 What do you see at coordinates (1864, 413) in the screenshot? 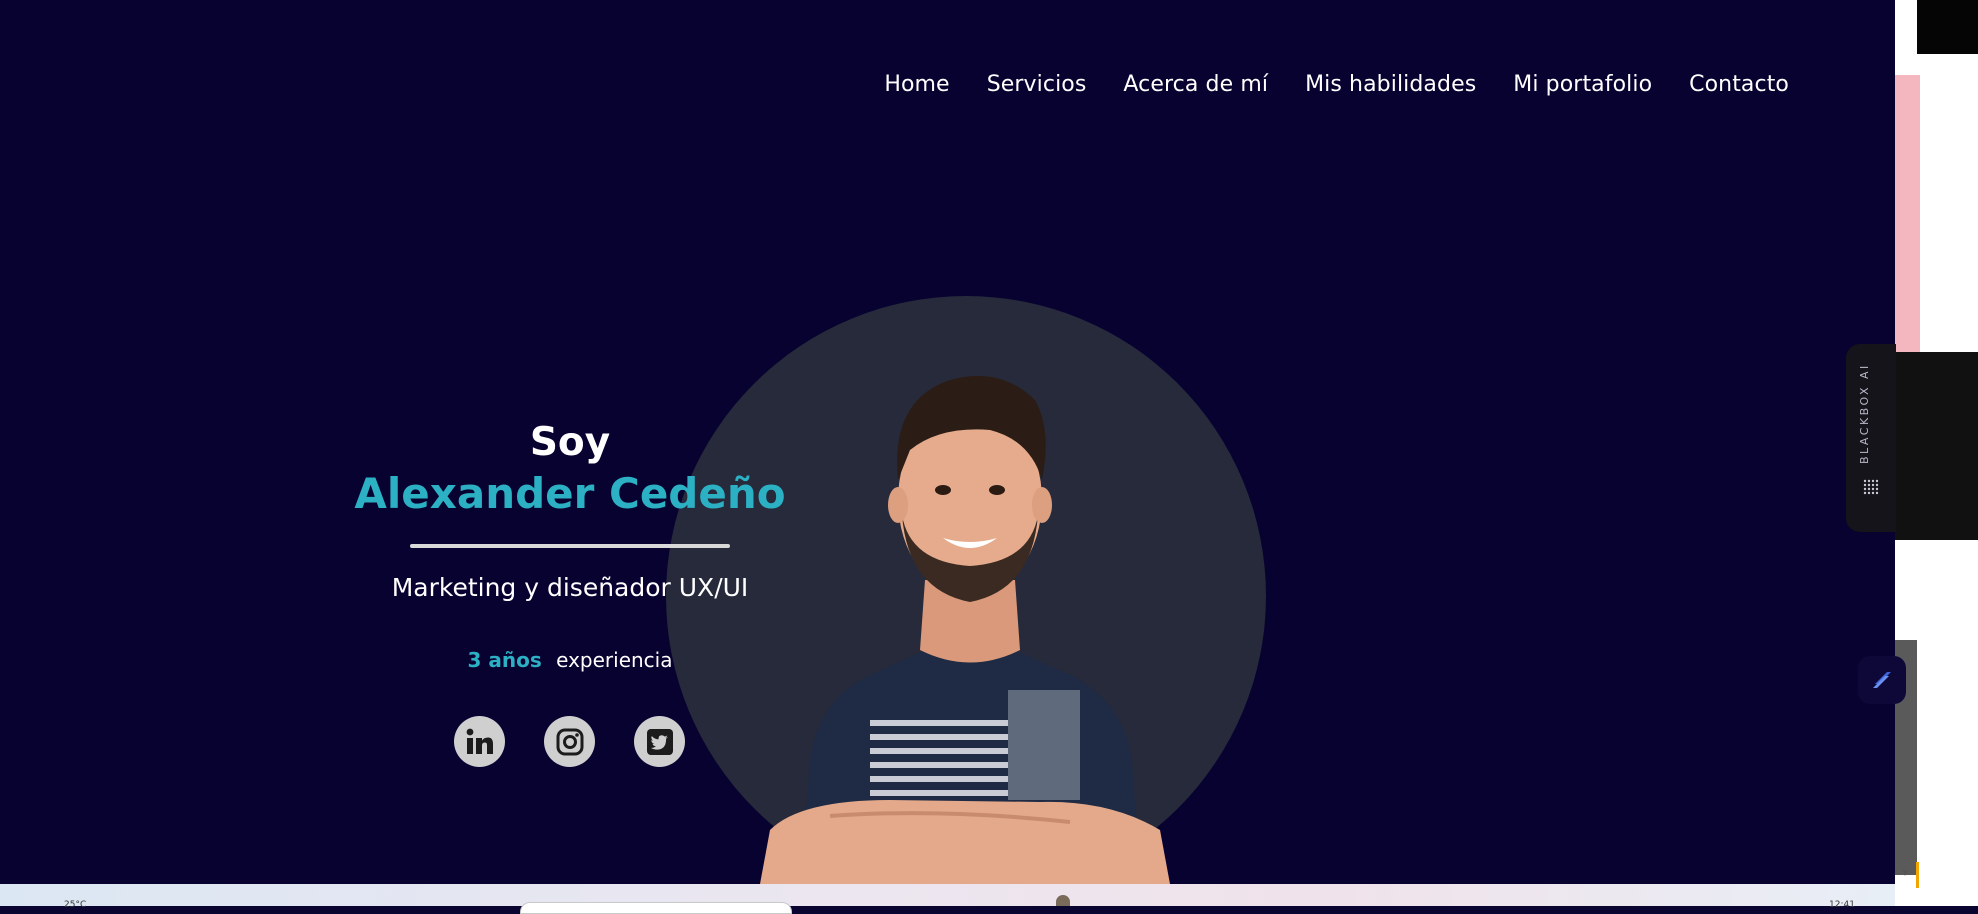
I see `blackbox-ai-label: BLACKBOX AI` at bounding box center [1864, 413].